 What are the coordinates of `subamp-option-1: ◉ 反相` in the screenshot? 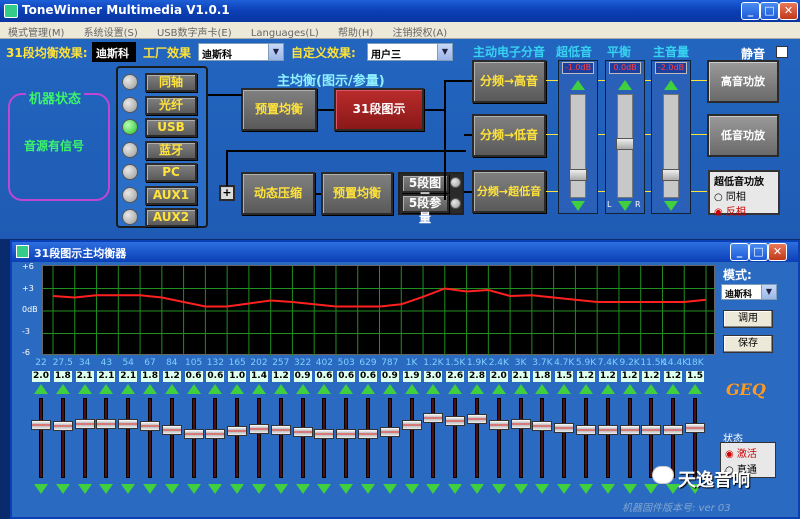 It's located at (744, 210).